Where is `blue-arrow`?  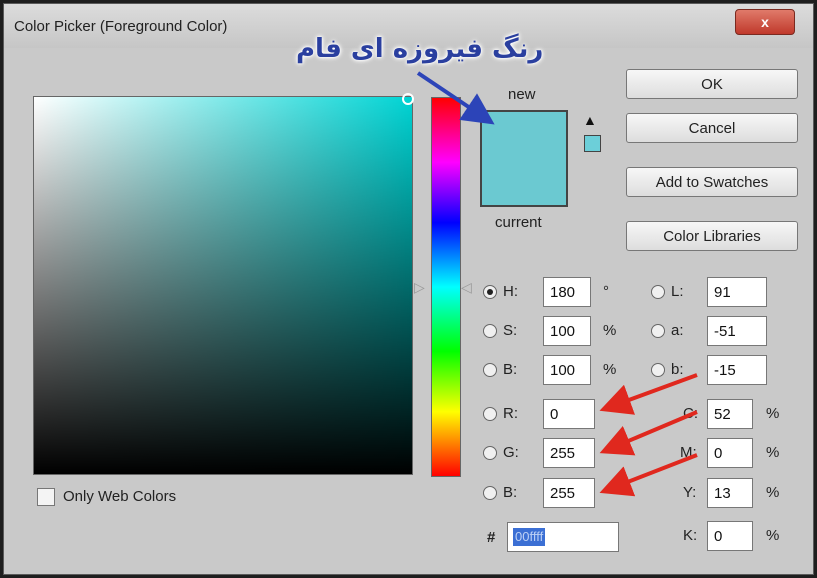
blue-arrow is located at coordinates (455, 98).